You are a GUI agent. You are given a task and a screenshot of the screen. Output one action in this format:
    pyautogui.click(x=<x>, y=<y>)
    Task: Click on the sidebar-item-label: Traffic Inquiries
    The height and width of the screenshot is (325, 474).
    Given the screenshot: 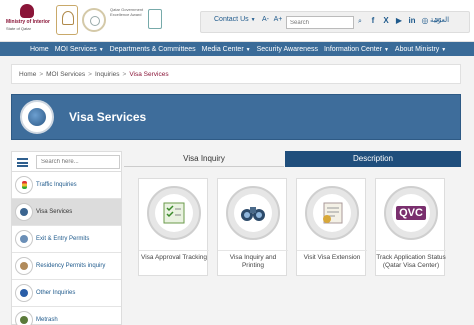 What is the action you would take?
    pyautogui.click(x=56, y=185)
    